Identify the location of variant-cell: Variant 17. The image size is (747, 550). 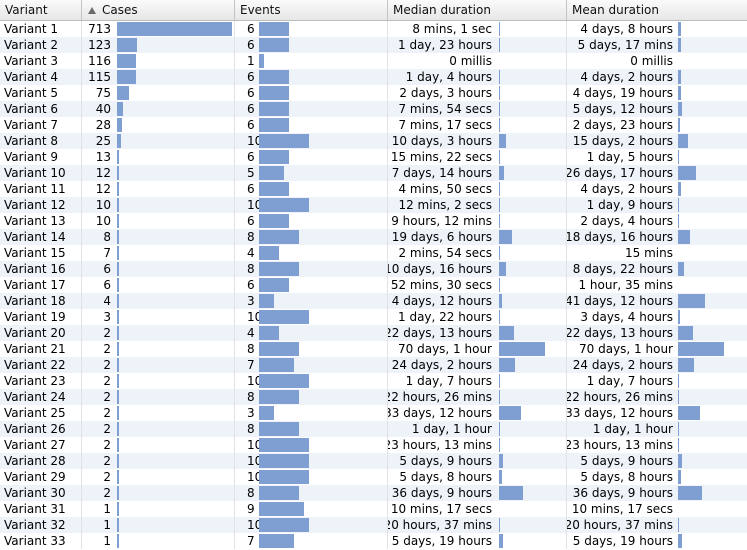
(41, 285).